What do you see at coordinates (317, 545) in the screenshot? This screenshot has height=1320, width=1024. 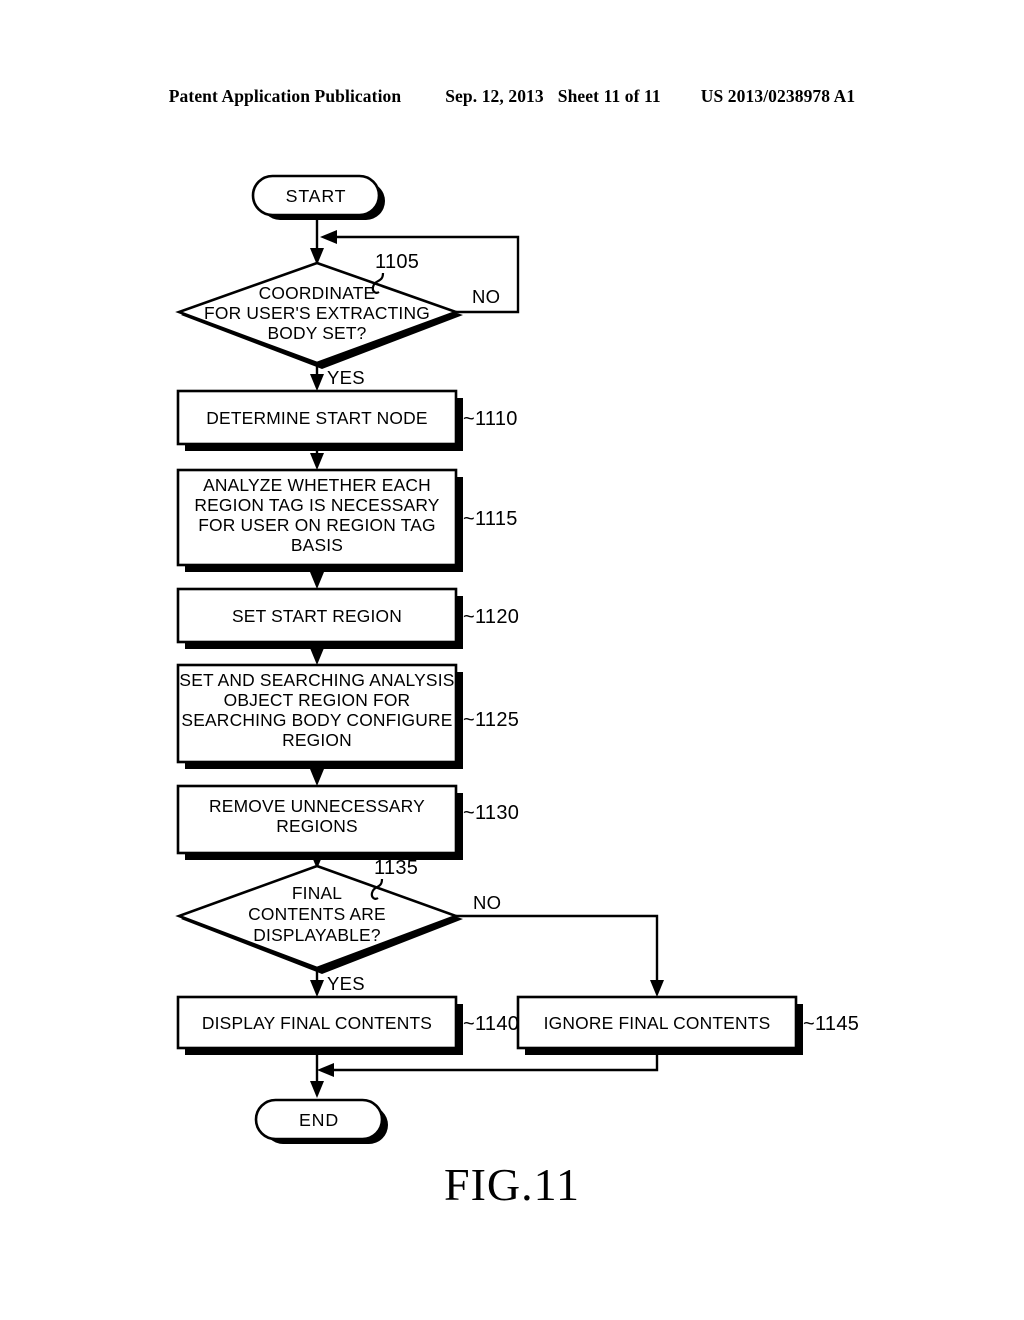 I see `node-1115-line-4: BASIS` at bounding box center [317, 545].